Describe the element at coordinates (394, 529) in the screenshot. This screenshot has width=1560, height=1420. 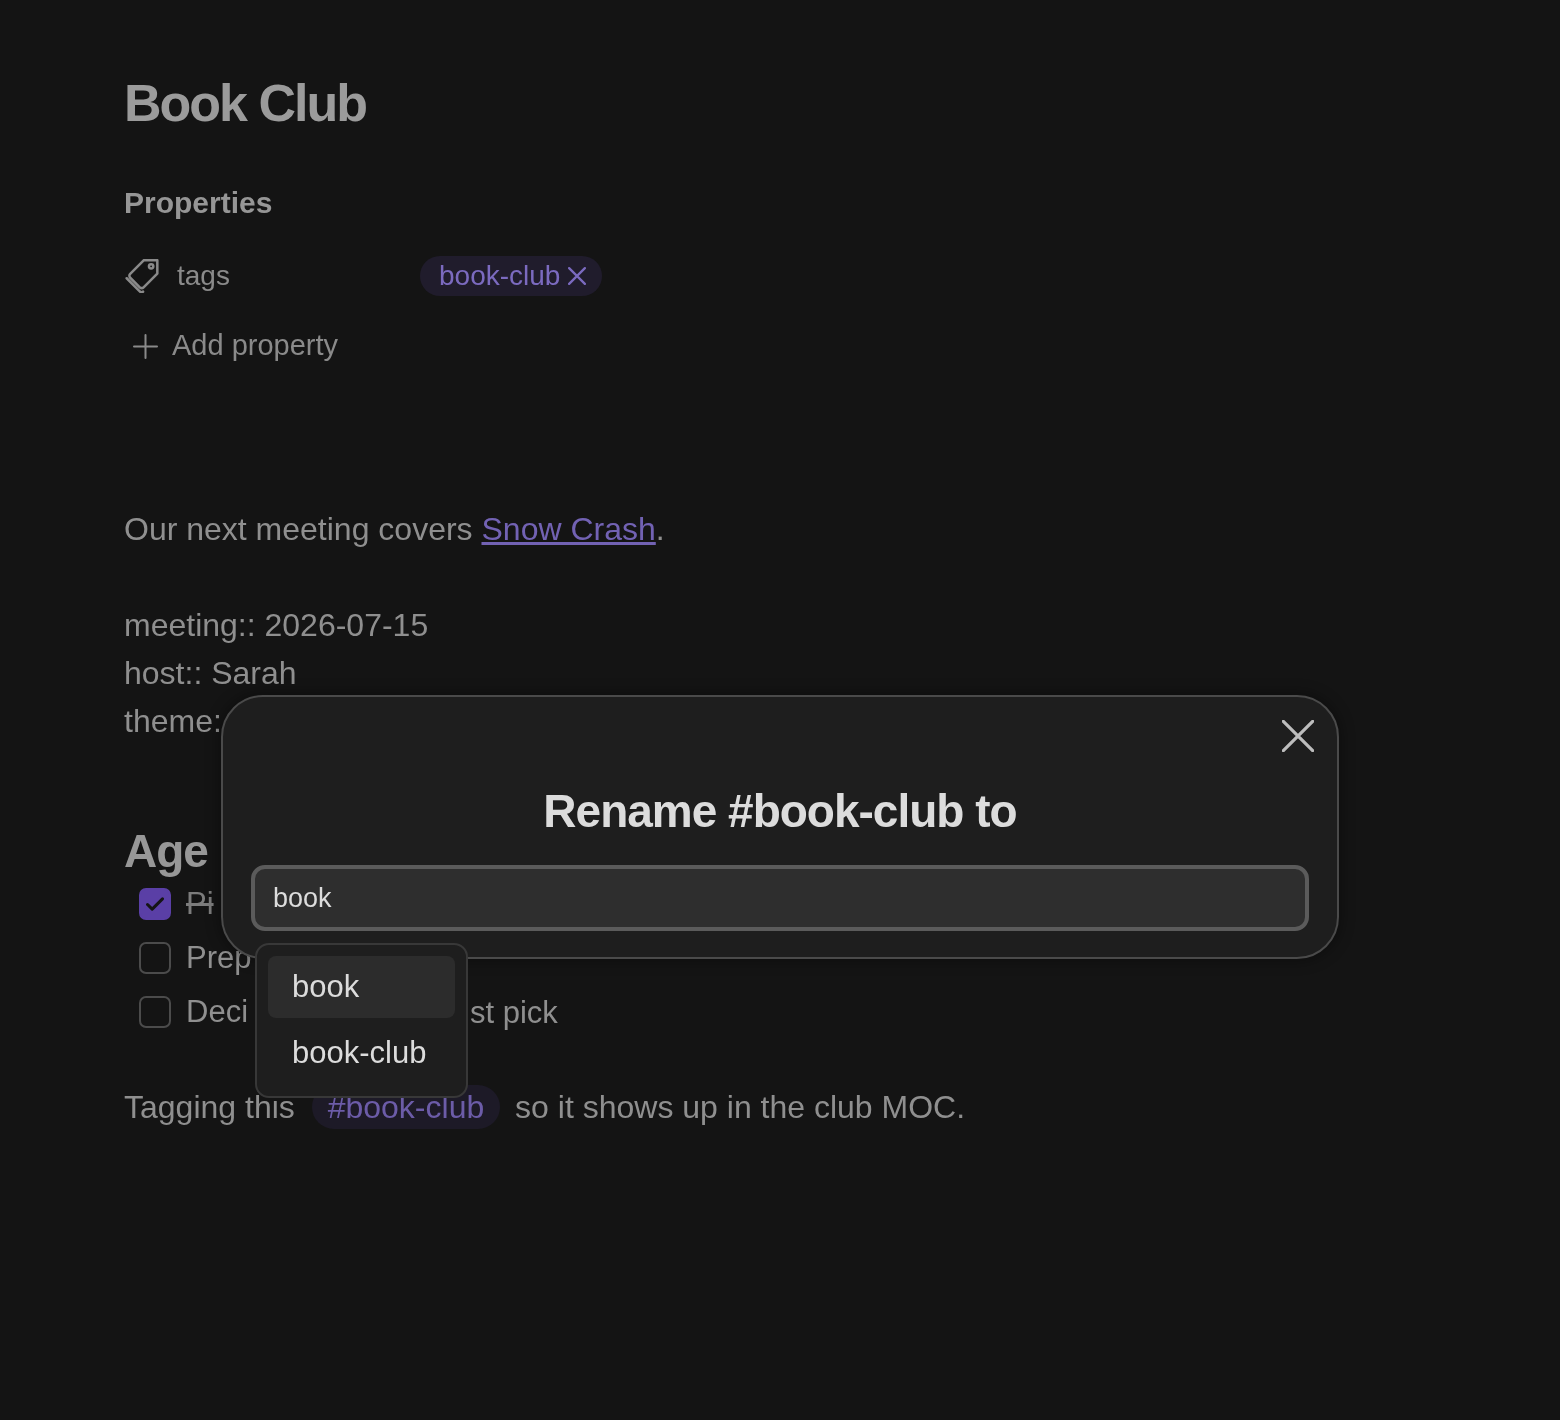
I see `note-paragraph: Our next meeting covers Snow Crash.` at that location.